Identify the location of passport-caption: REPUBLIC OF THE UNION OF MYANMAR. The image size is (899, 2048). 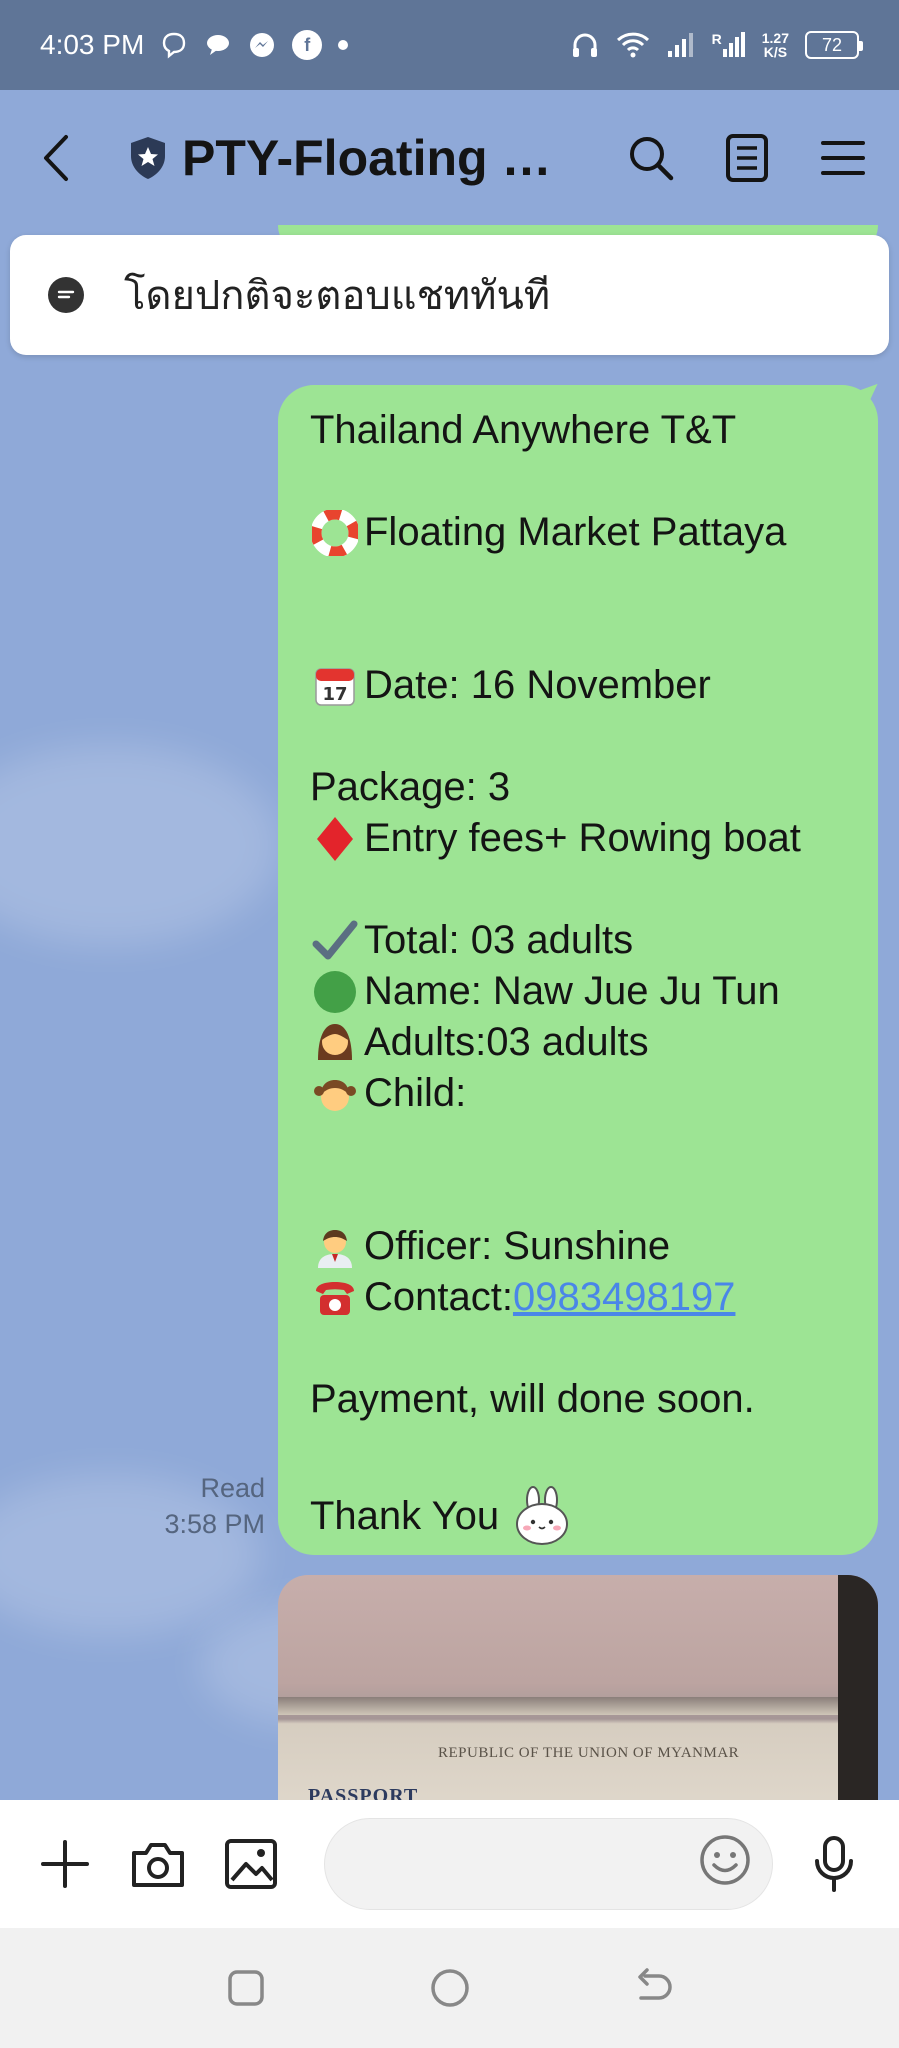
(589, 1753).